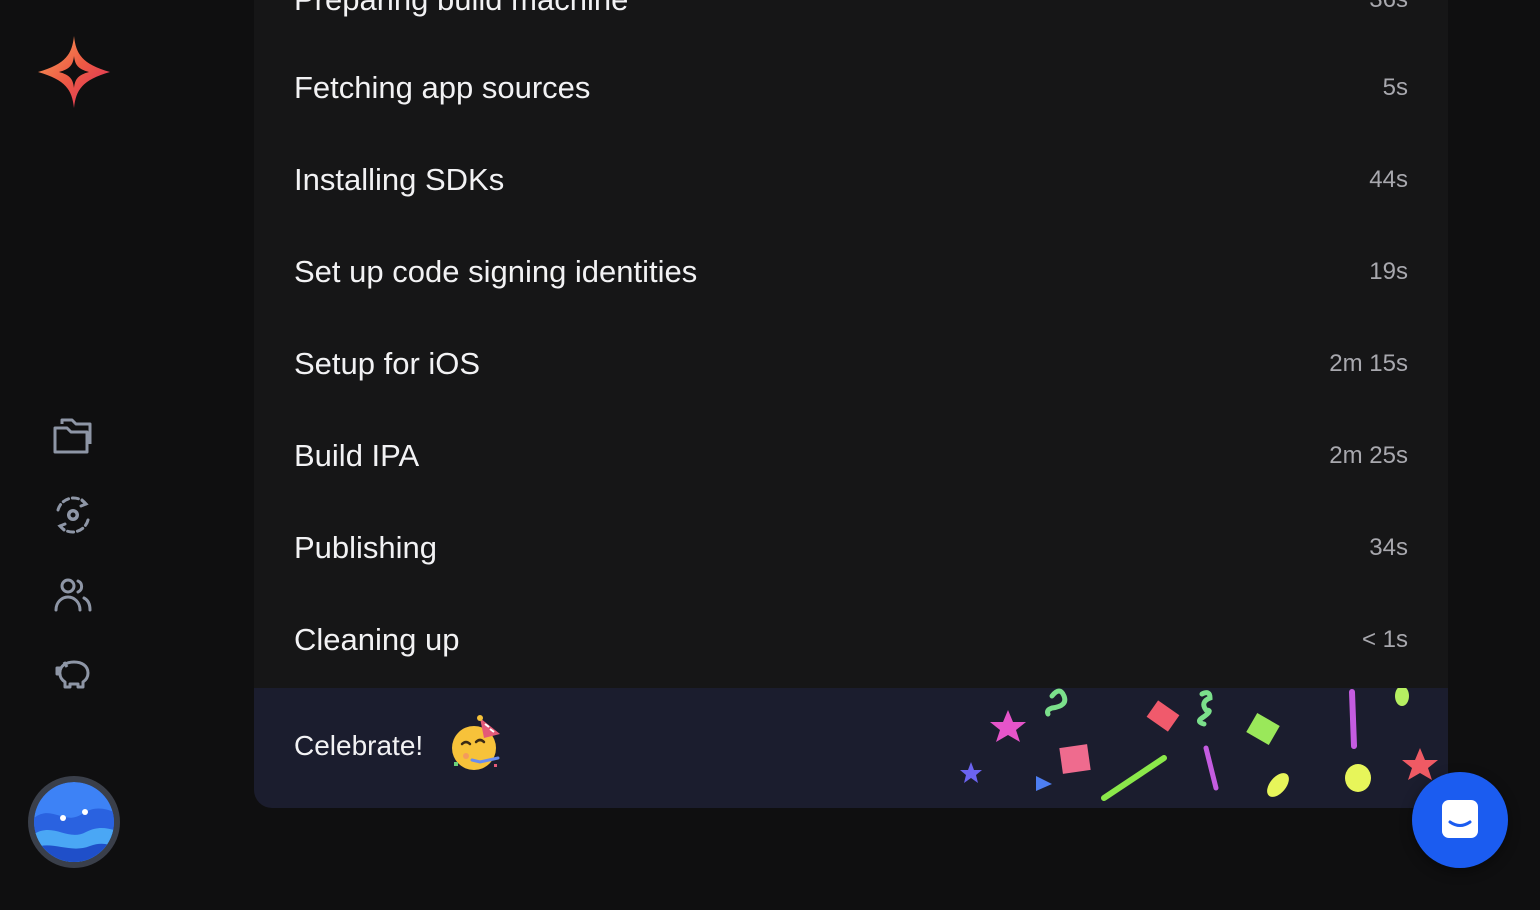  I want to click on step-label: Setup for iOS, so click(387, 363).